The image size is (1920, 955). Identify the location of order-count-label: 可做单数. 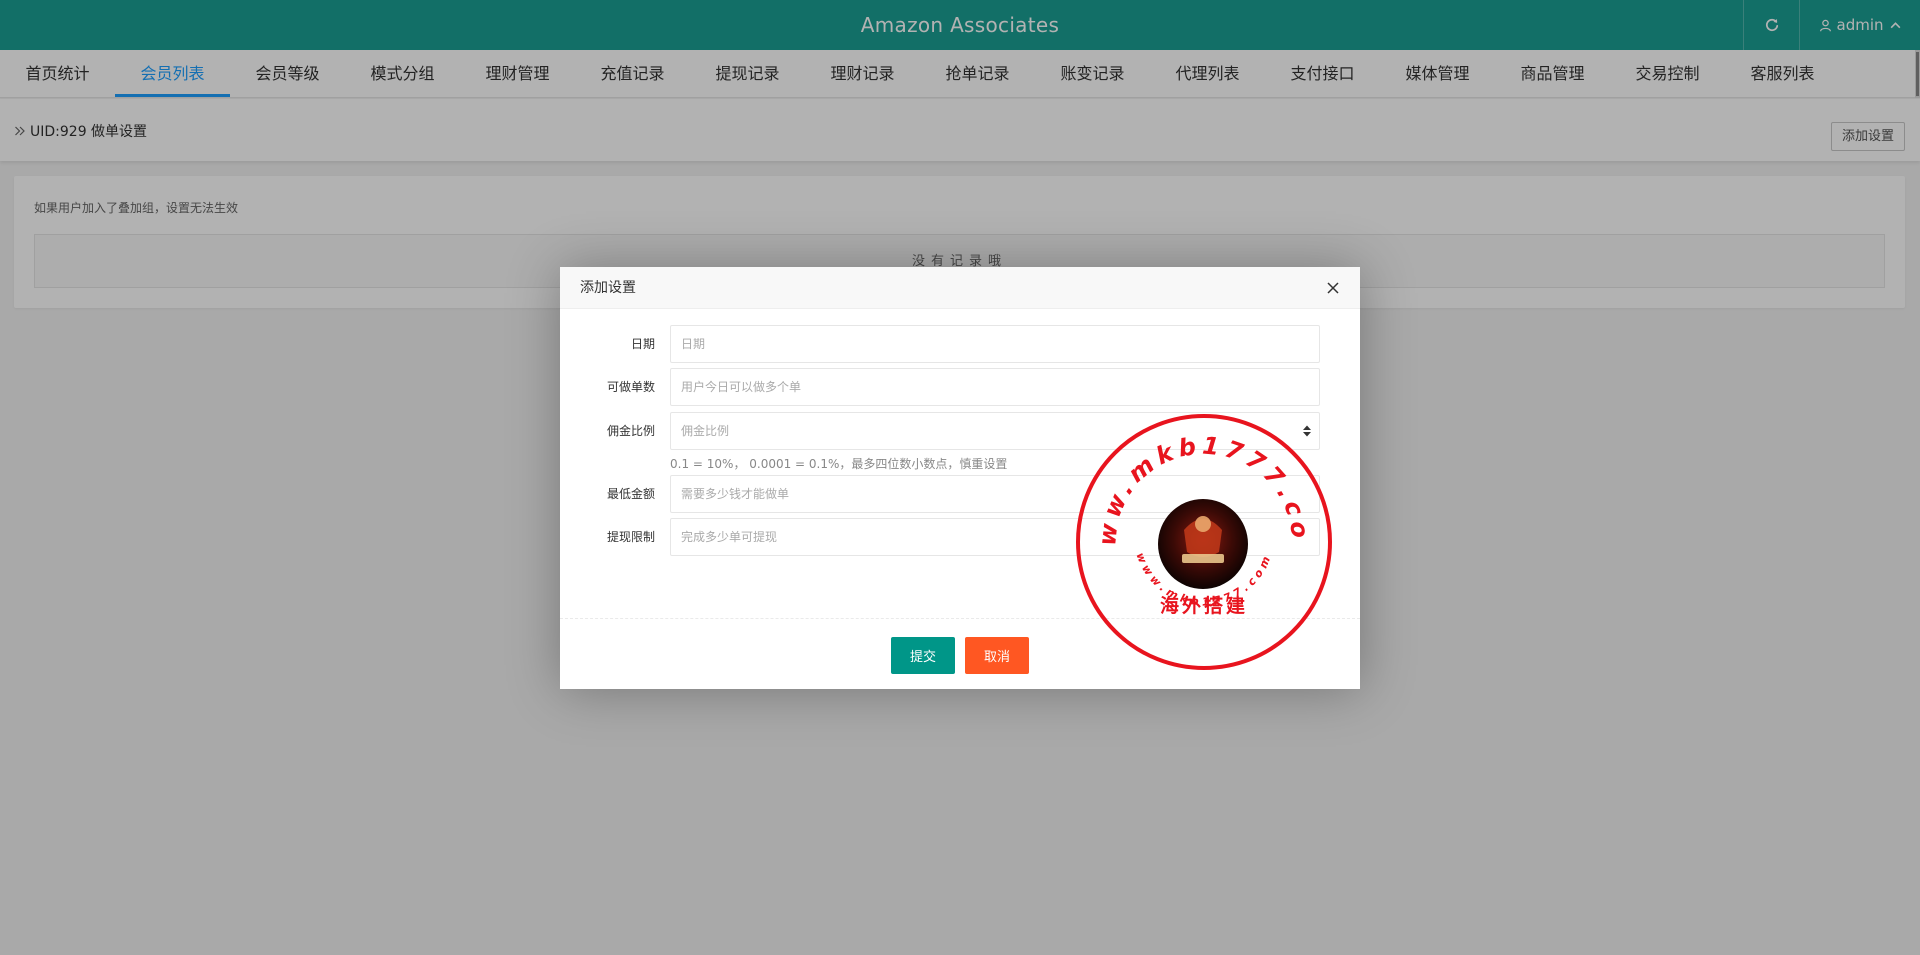
(630, 387).